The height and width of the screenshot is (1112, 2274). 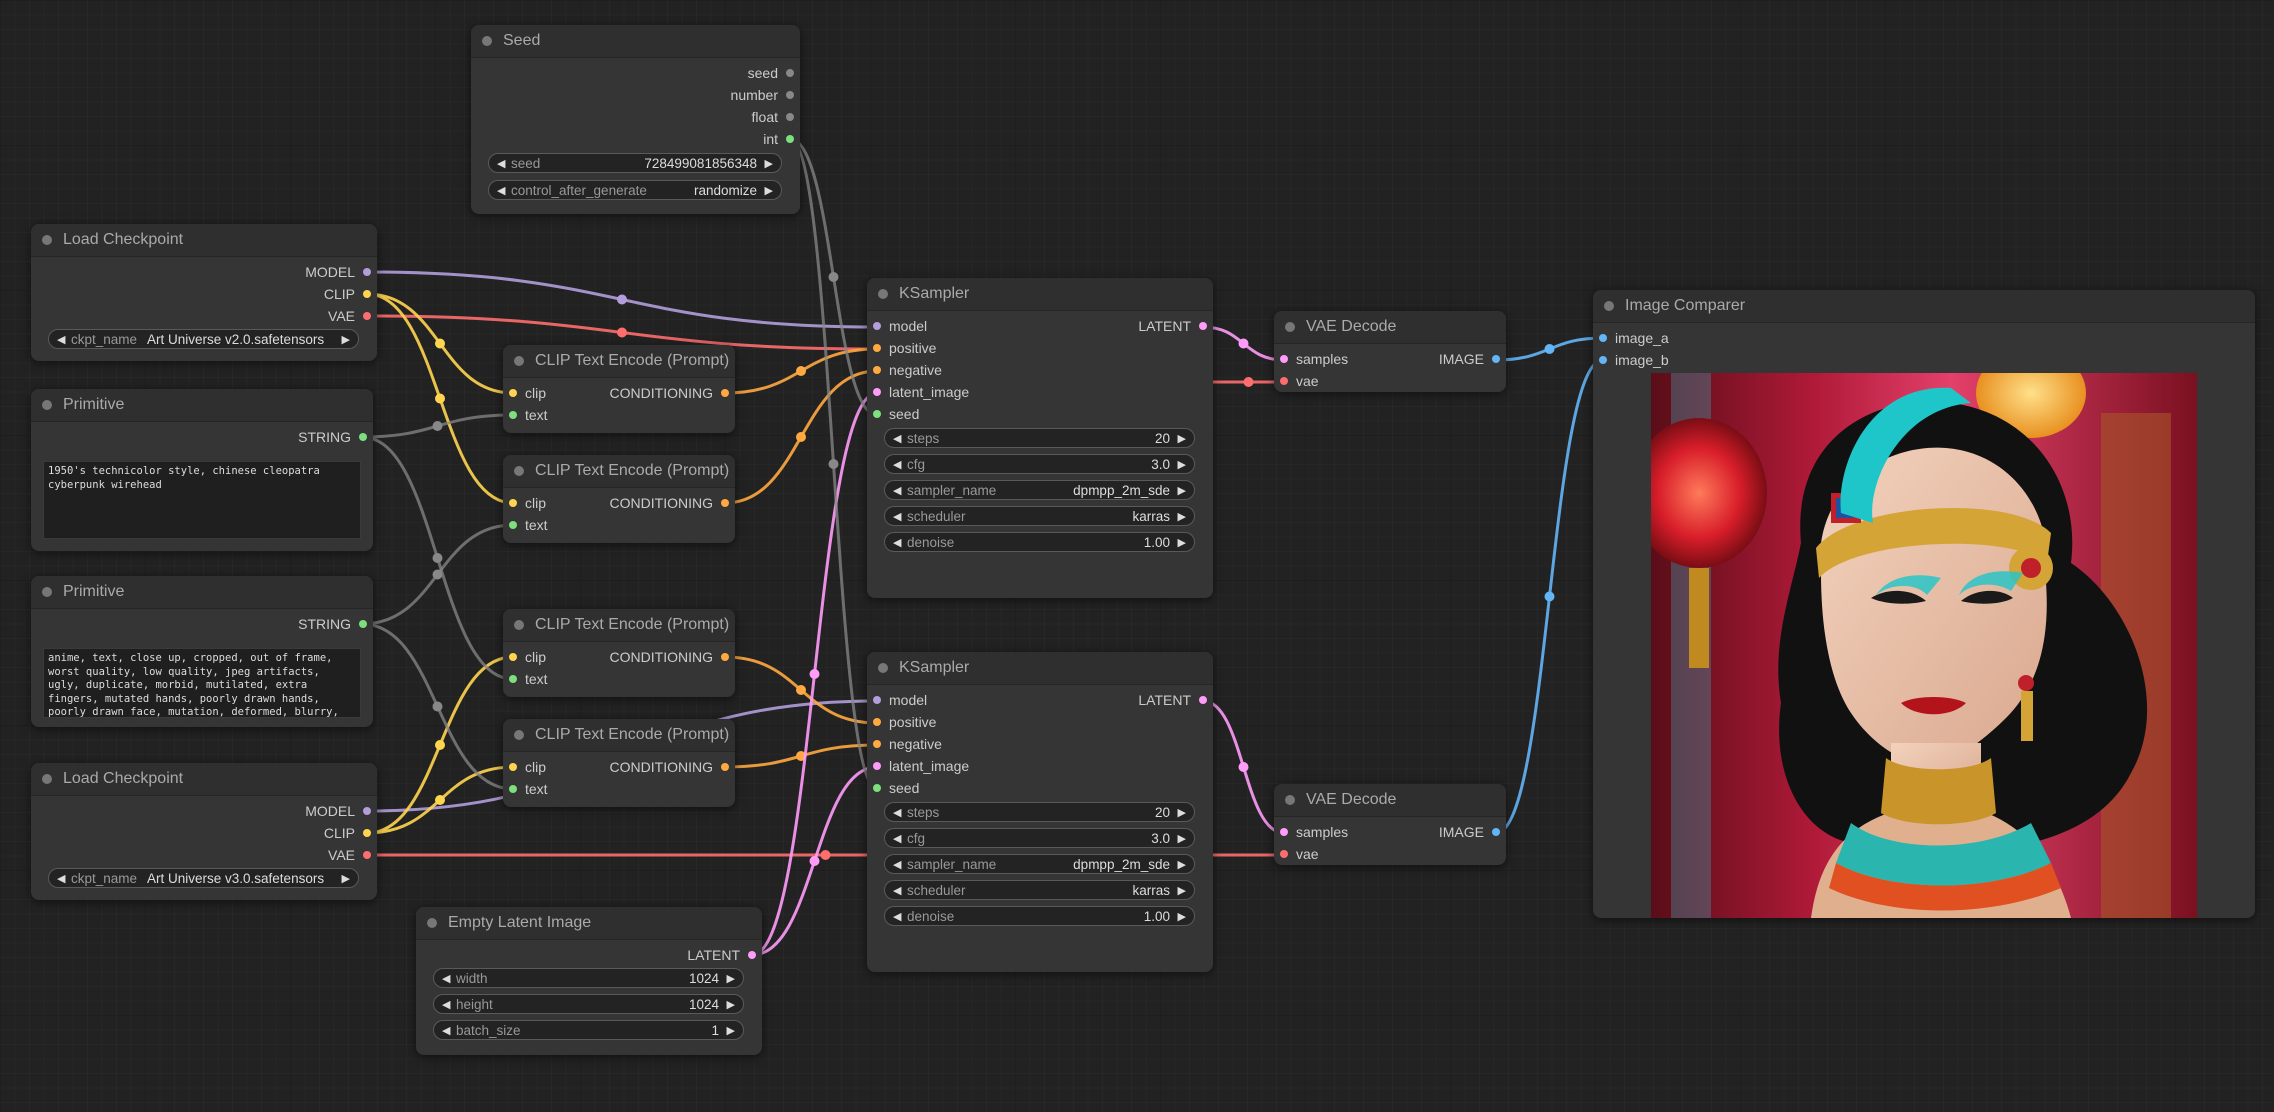 What do you see at coordinates (1390, 351) in the screenshot?
I see `vae-decode-node-1: VAE Decode samples vae IMAGE` at bounding box center [1390, 351].